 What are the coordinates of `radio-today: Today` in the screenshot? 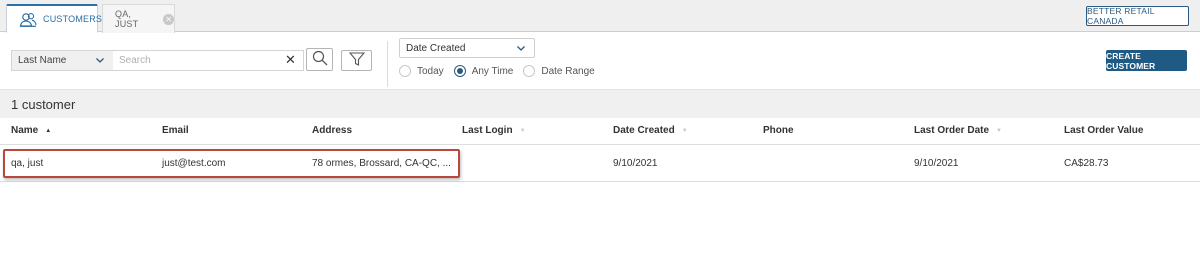 It's located at (421, 71).